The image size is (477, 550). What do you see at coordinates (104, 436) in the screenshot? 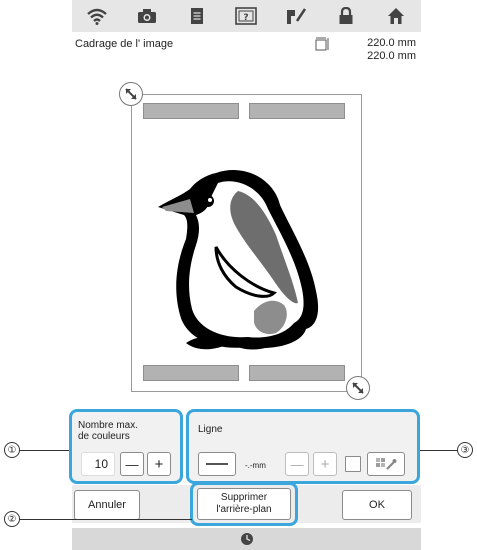
I see `max-colors-label-line2: de couleurs` at bounding box center [104, 436].